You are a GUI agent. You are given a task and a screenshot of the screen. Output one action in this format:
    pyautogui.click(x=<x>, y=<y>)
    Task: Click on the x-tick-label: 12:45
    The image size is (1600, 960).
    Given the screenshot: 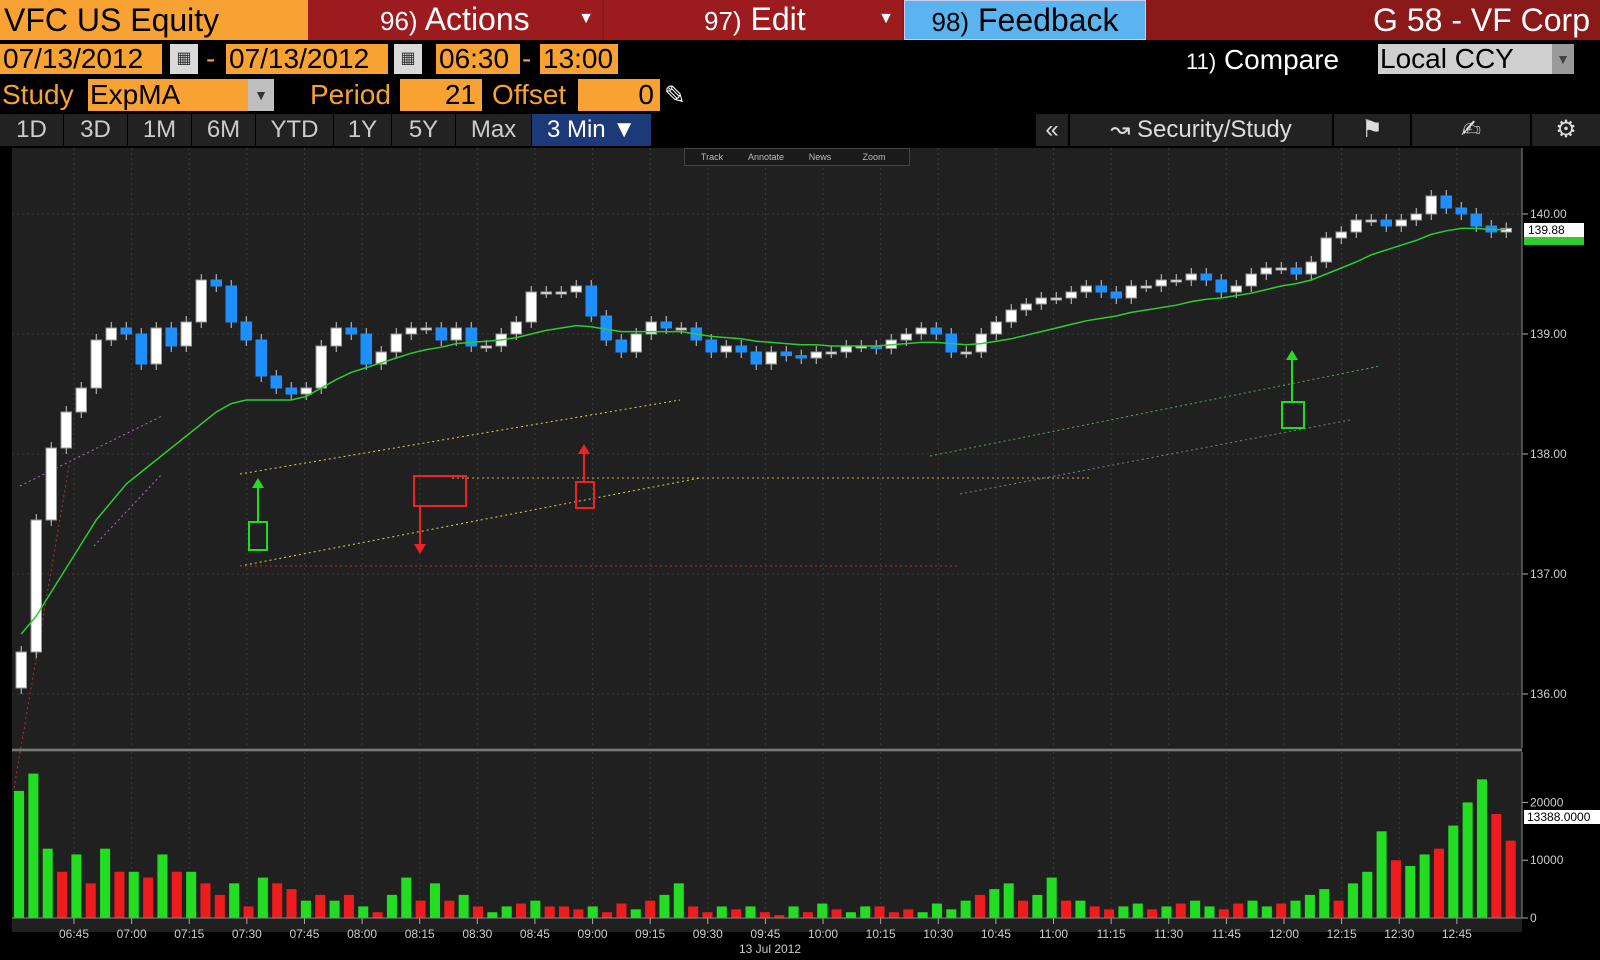 What is the action you would take?
    pyautogui.click(x=1457, y=934)
    